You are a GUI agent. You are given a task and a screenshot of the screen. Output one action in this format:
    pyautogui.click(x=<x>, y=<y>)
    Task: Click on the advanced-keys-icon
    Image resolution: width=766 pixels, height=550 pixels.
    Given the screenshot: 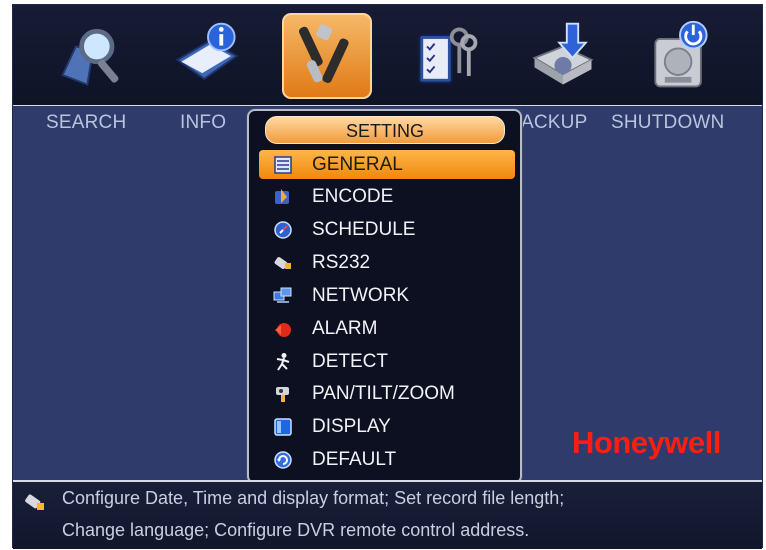 What is the action you would take?
    pyautogui.click(x=448, y=55)
    